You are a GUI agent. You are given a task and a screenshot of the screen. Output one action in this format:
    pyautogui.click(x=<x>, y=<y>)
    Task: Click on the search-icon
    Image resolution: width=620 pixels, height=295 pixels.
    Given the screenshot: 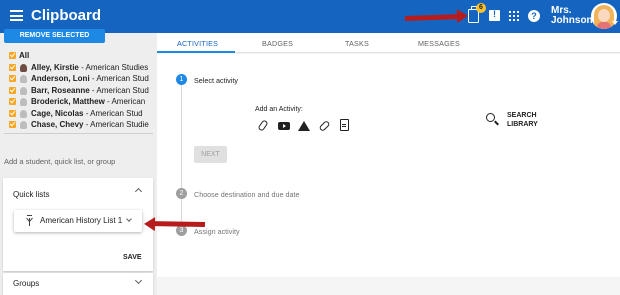 What is the action you would take?
    pyautogui.click(x=490, y=117)
    